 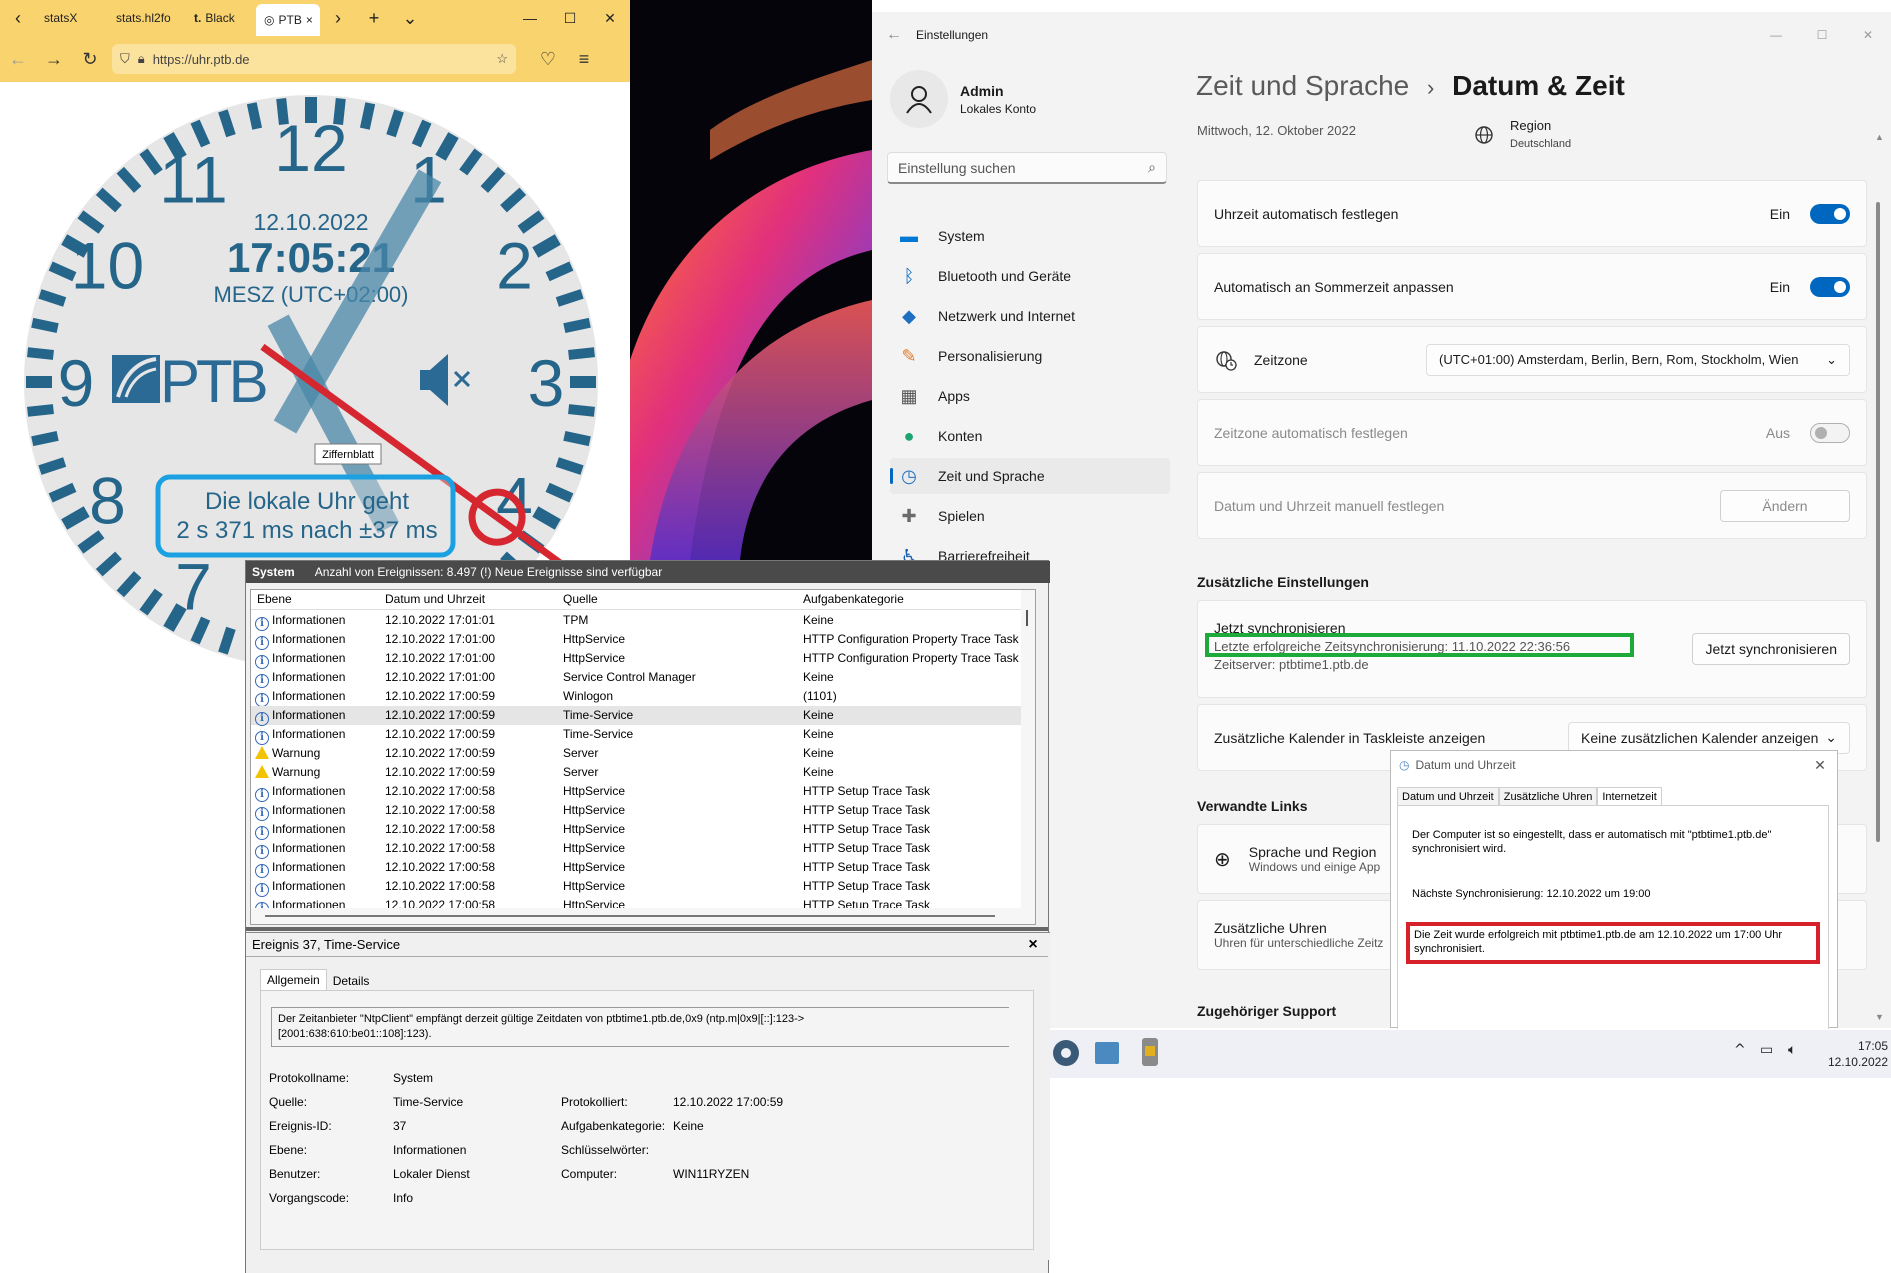 I want to click on change-button: Ändern, so click(x=1785, y=505).